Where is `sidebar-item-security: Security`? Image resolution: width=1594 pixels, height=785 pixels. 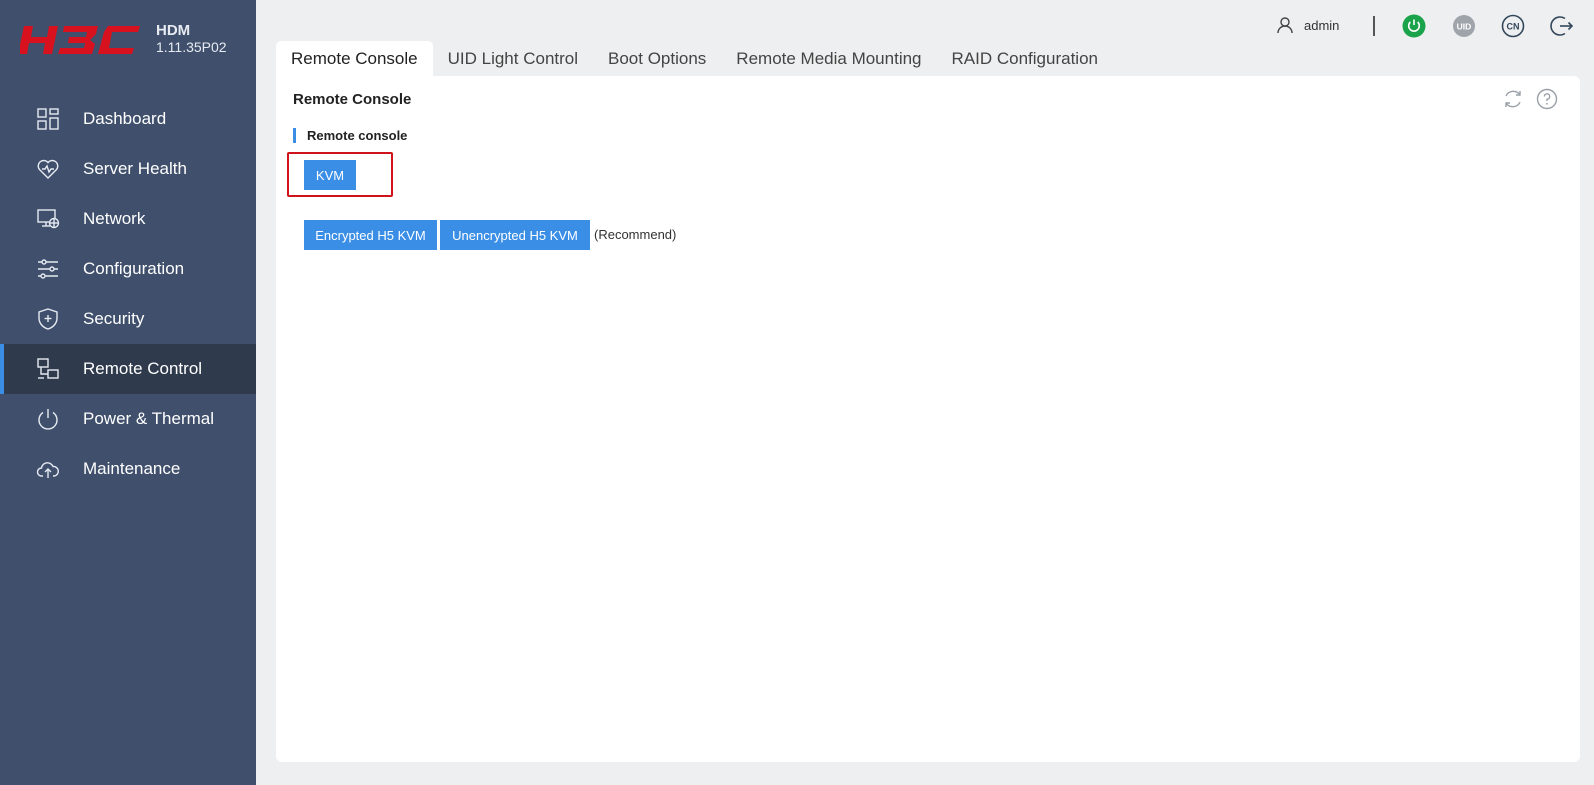
sidebar-item-security: Security is located at coordinates (128, 319).